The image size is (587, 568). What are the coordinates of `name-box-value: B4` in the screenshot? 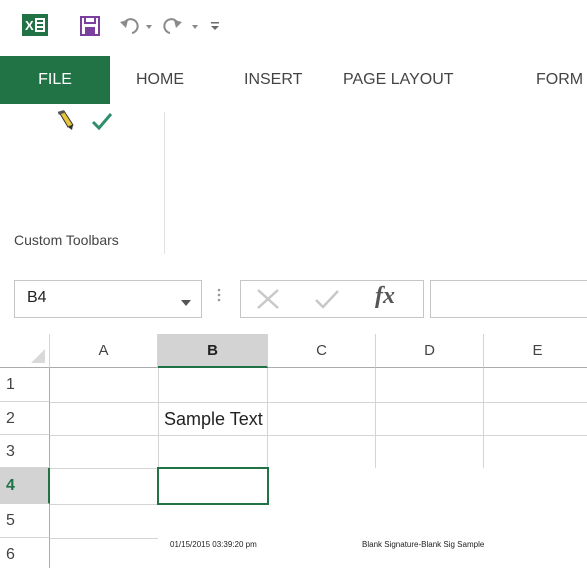 It's located at (37, 297).